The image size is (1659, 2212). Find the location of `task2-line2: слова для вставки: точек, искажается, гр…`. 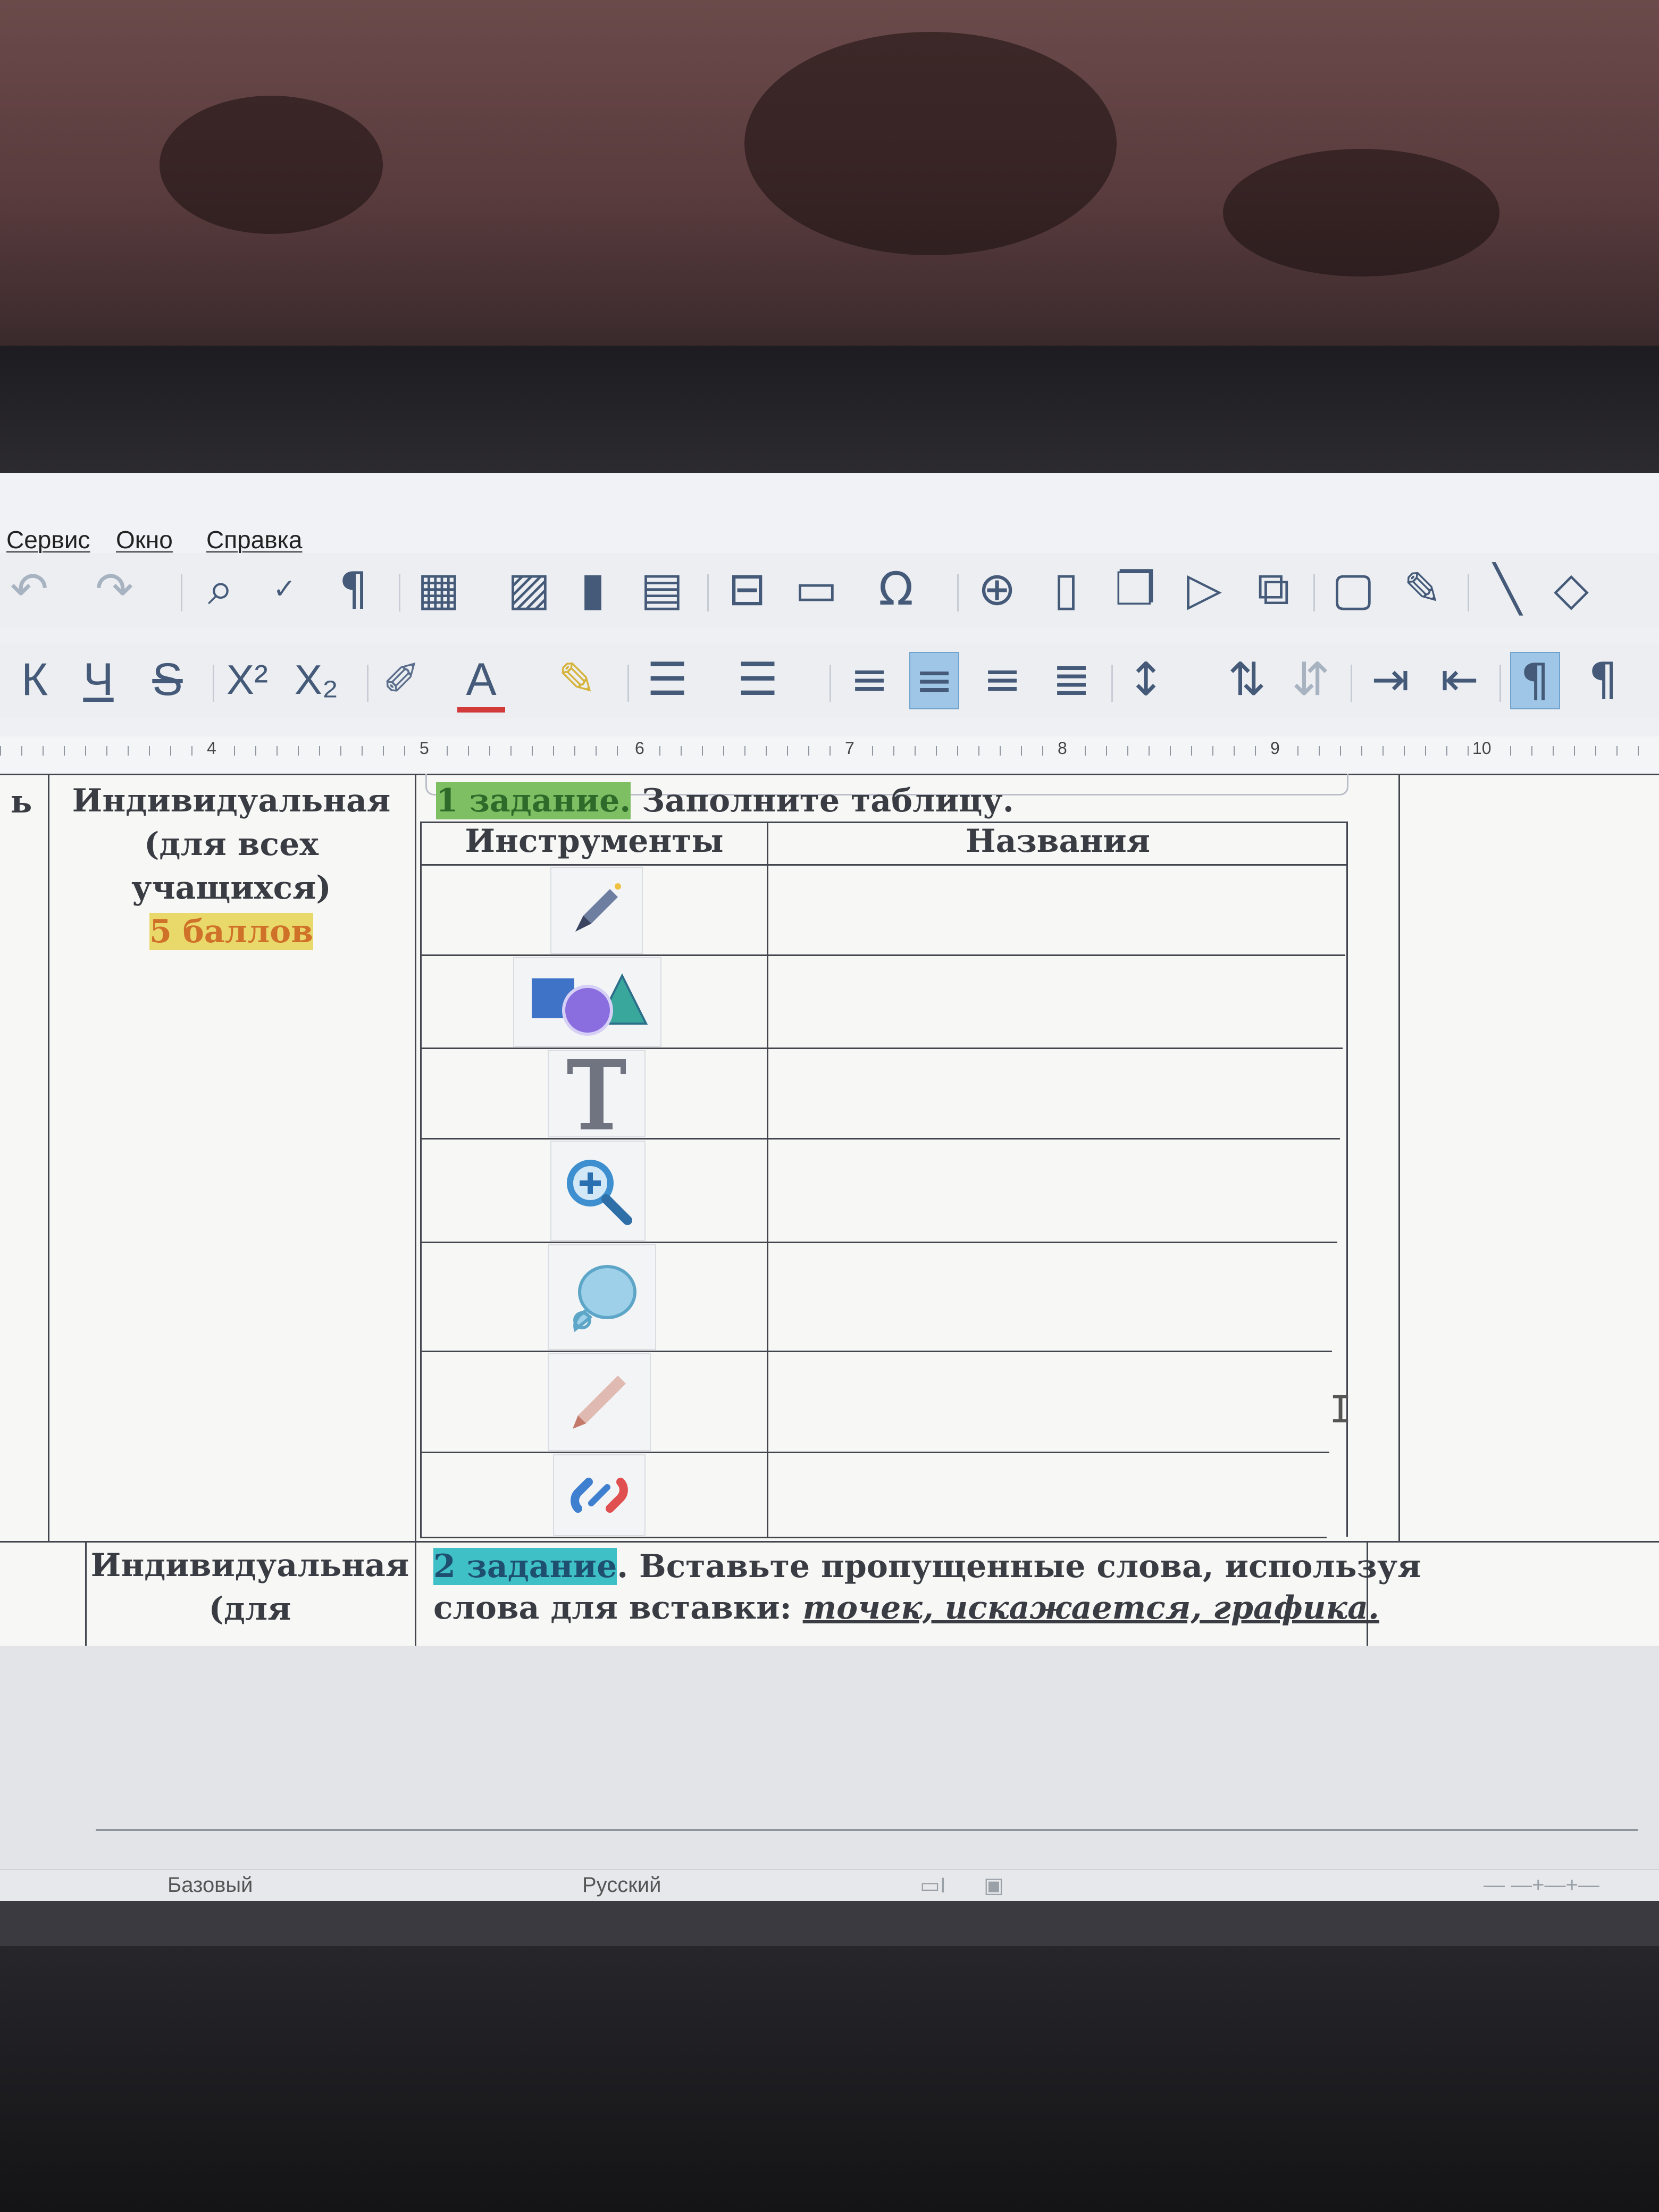

task2-line2: слова для вставки: точек, искажается, гр… is located at coordinates (906, 1608).